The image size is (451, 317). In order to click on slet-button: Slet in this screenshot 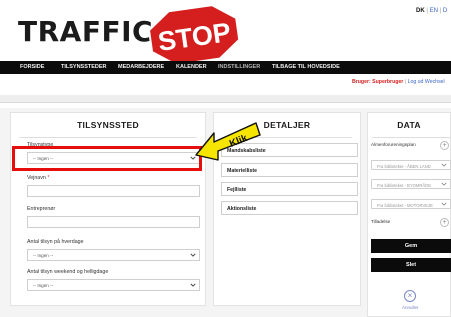, I will do `click(411, 265)`.